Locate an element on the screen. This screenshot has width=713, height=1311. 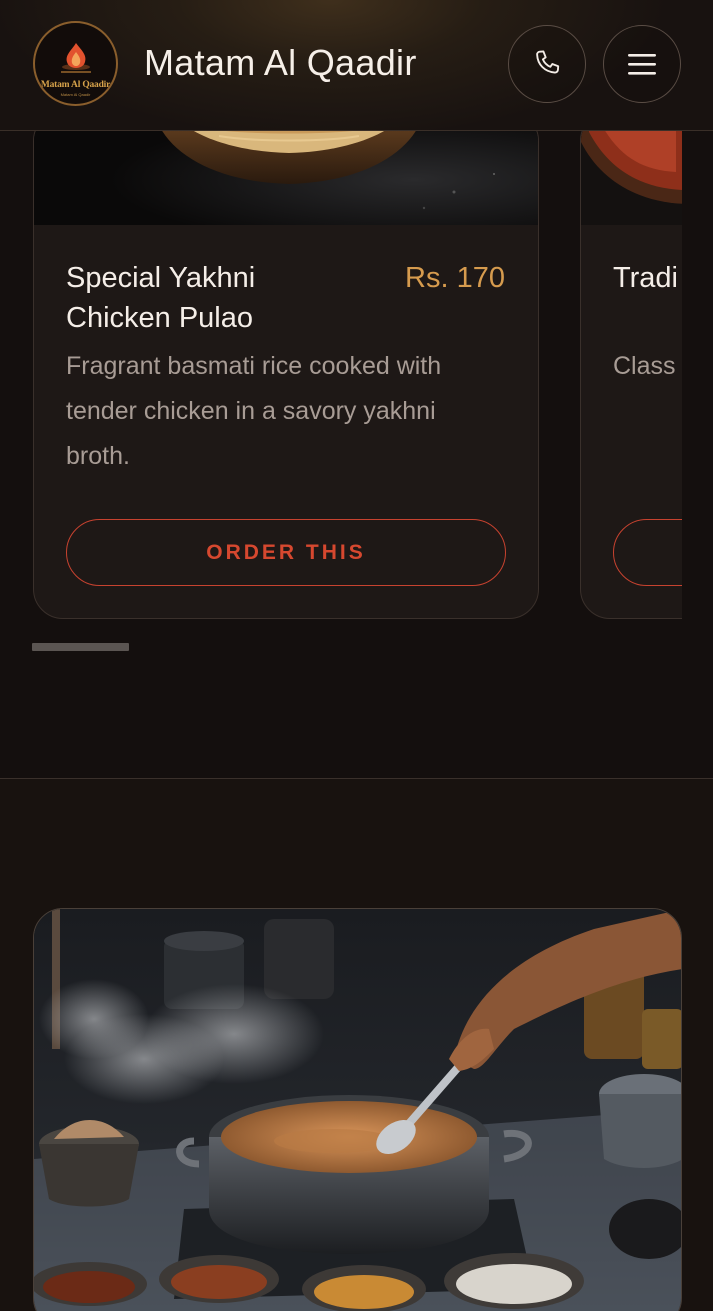
menu-button is located at coordinates (642, 64).